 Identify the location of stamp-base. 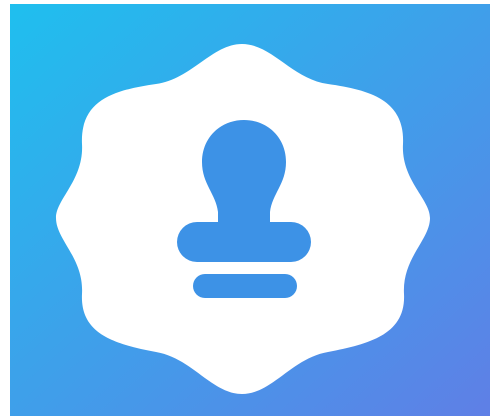
(244, 242).